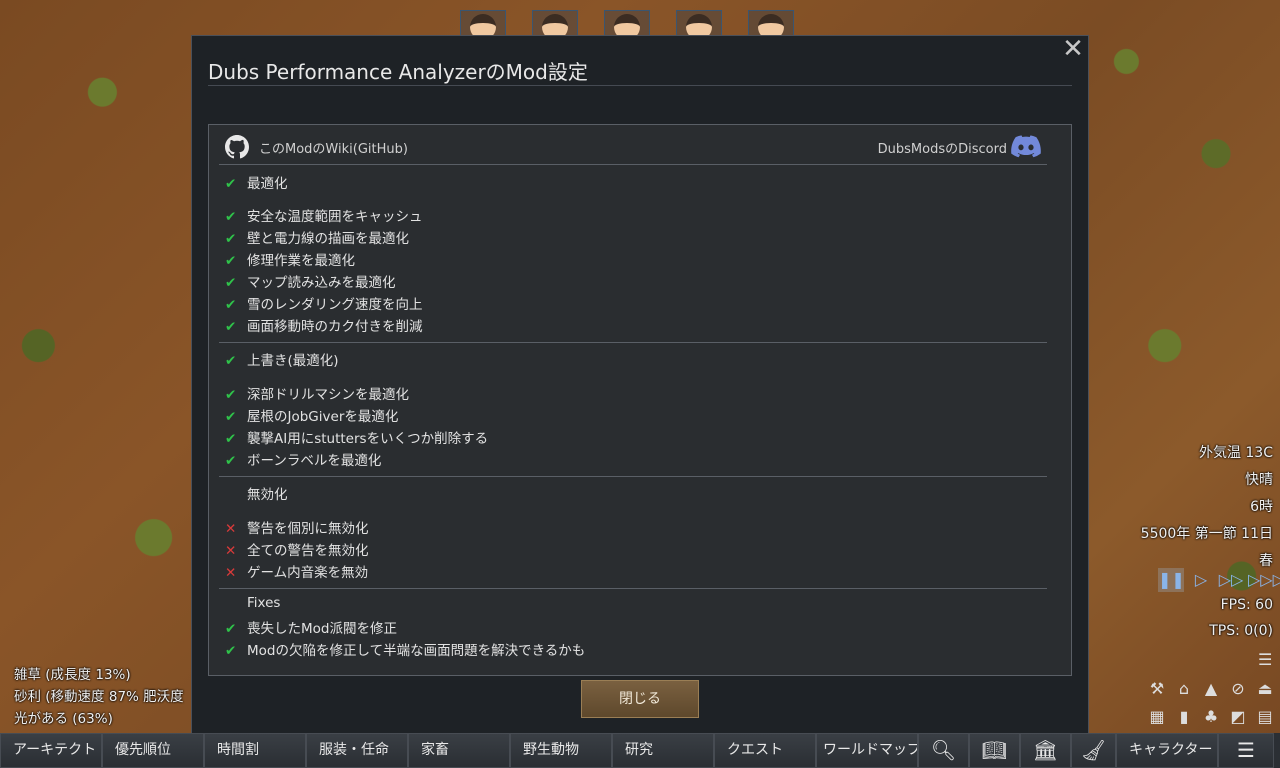  Describe the element at coordinates (324, 215) in the screenshot. I see `option-row: ✔ 安全な温度範囲をキャッシュ` at that location.